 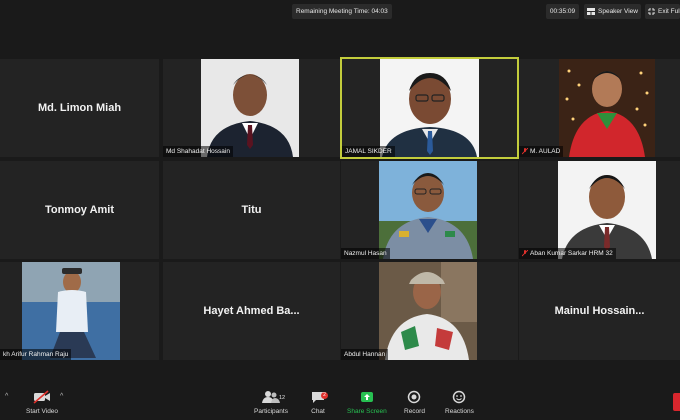 I want to click on participant-name: Titu, so click(x=251, y=210).